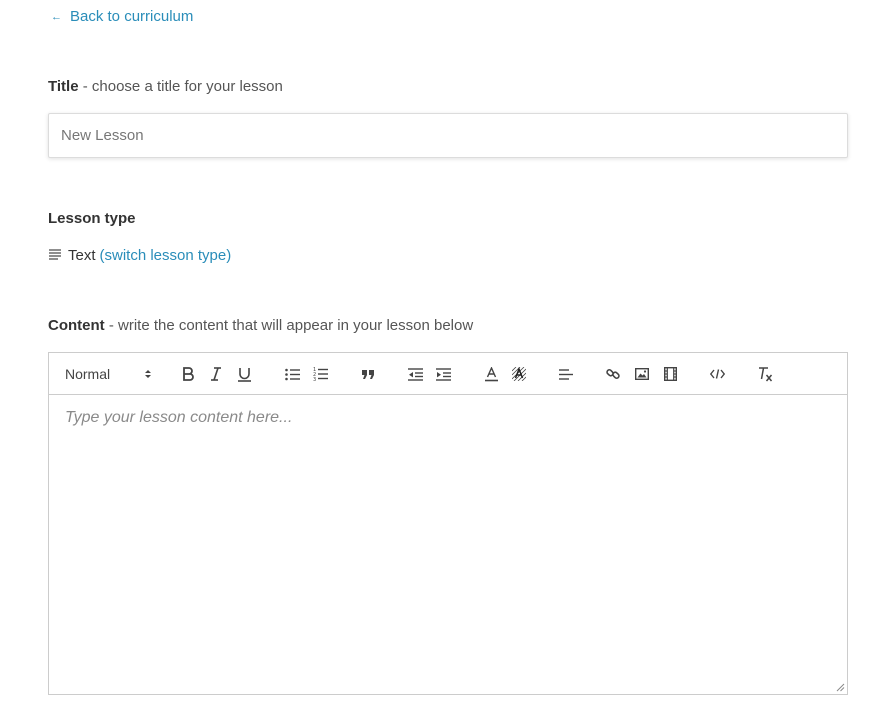  What do you see at coordinates (76, 325) in the screenshot?
I see `content-label-bold: Content` at bounding box center [76, 325].